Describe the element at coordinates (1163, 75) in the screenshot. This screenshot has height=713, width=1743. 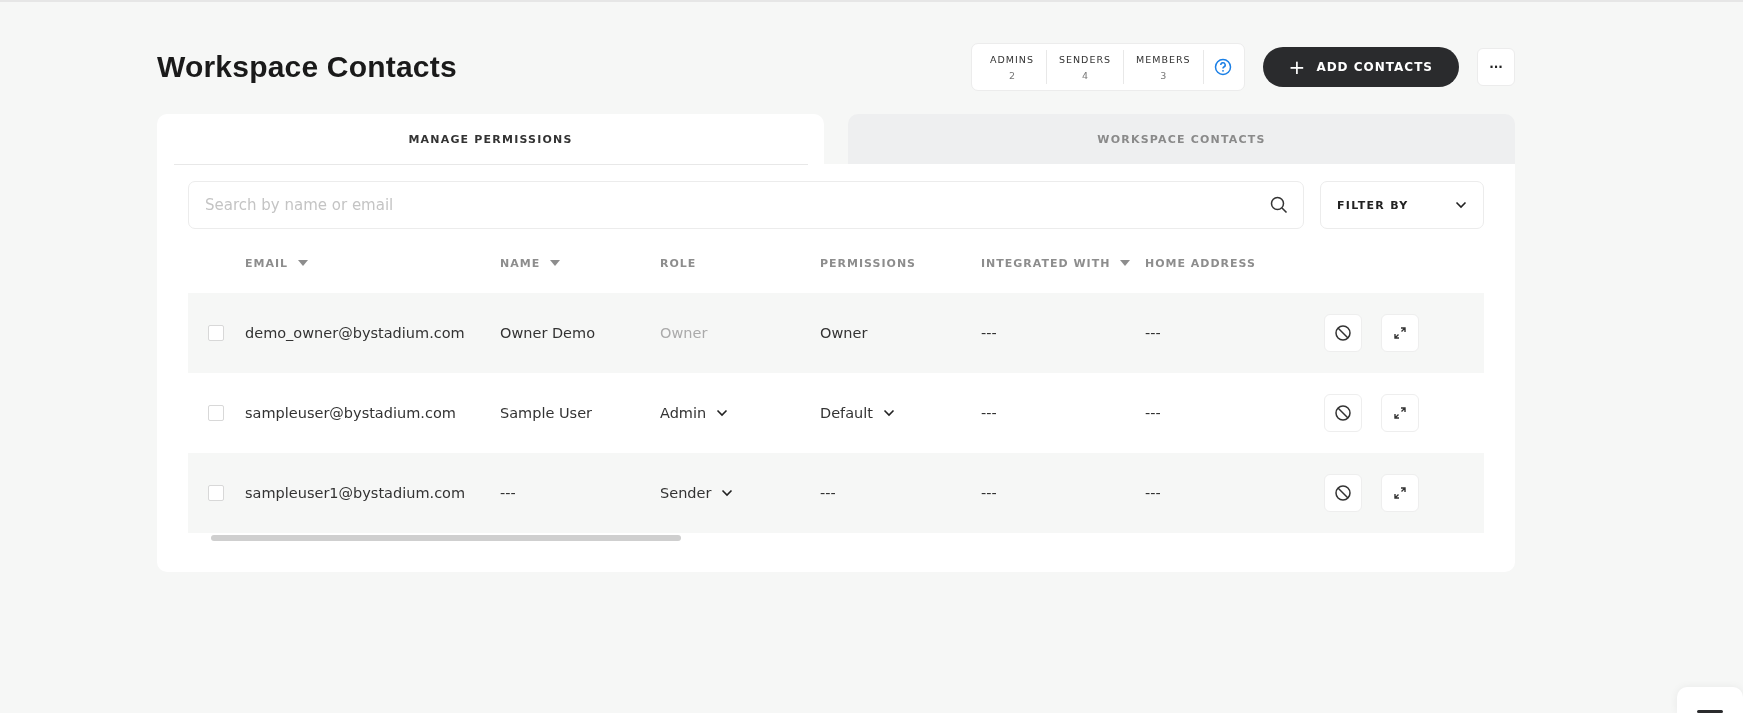
I see `stat-count: 3` at that location.